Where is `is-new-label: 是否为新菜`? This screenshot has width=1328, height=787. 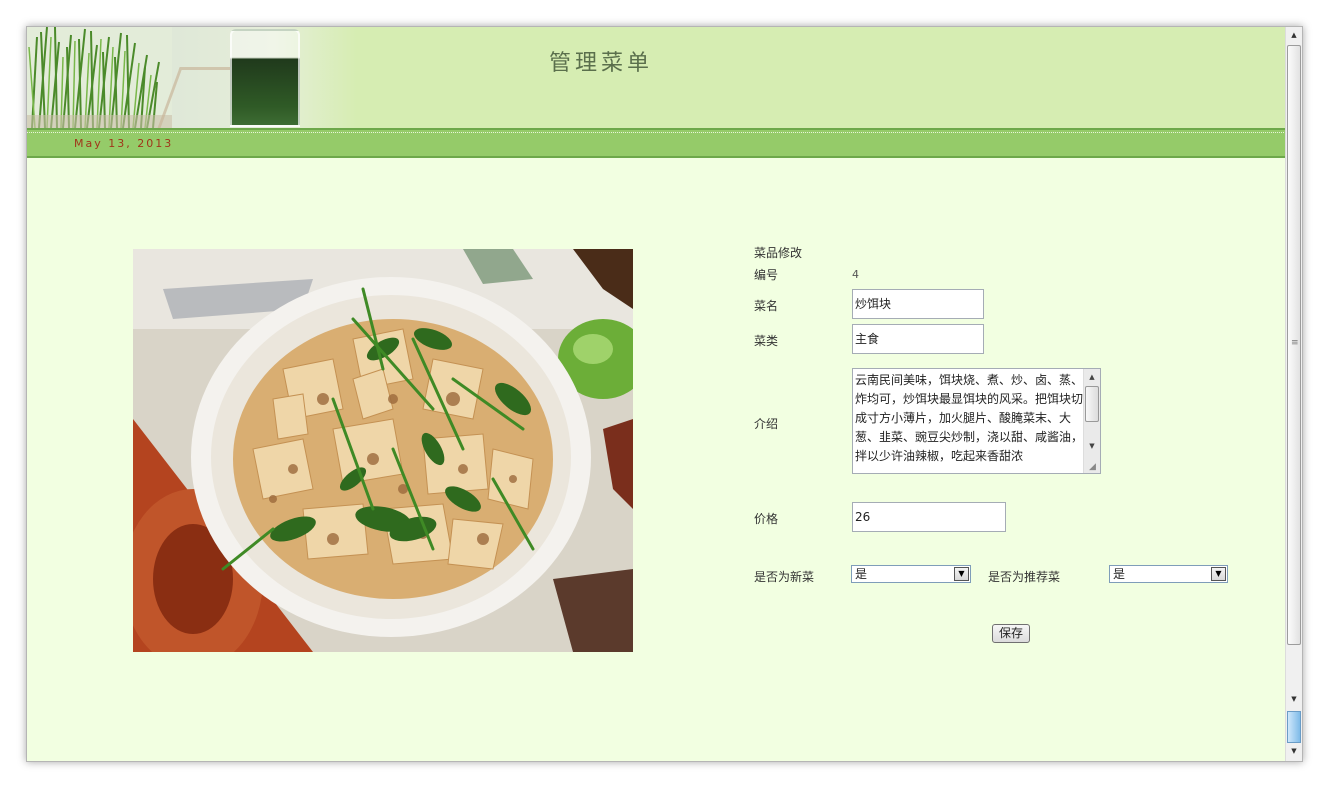 is-new-label: 是否为新菜 is located at coordinates (784, 577).